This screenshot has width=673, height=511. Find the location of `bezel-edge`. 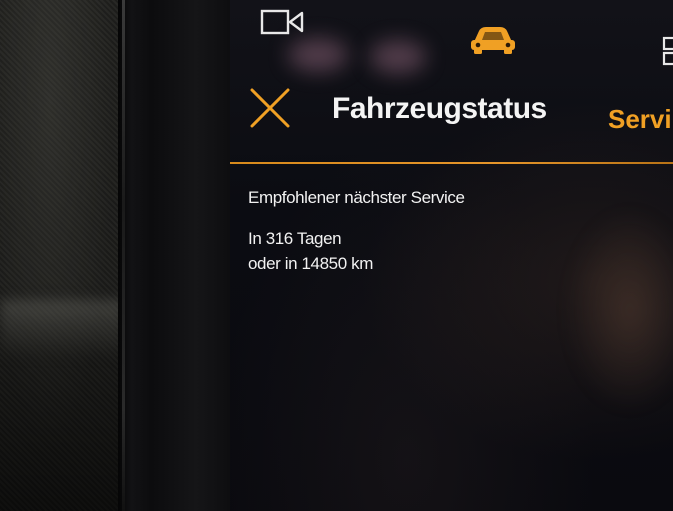

bezel-edge is located at coordinates (123, 255).